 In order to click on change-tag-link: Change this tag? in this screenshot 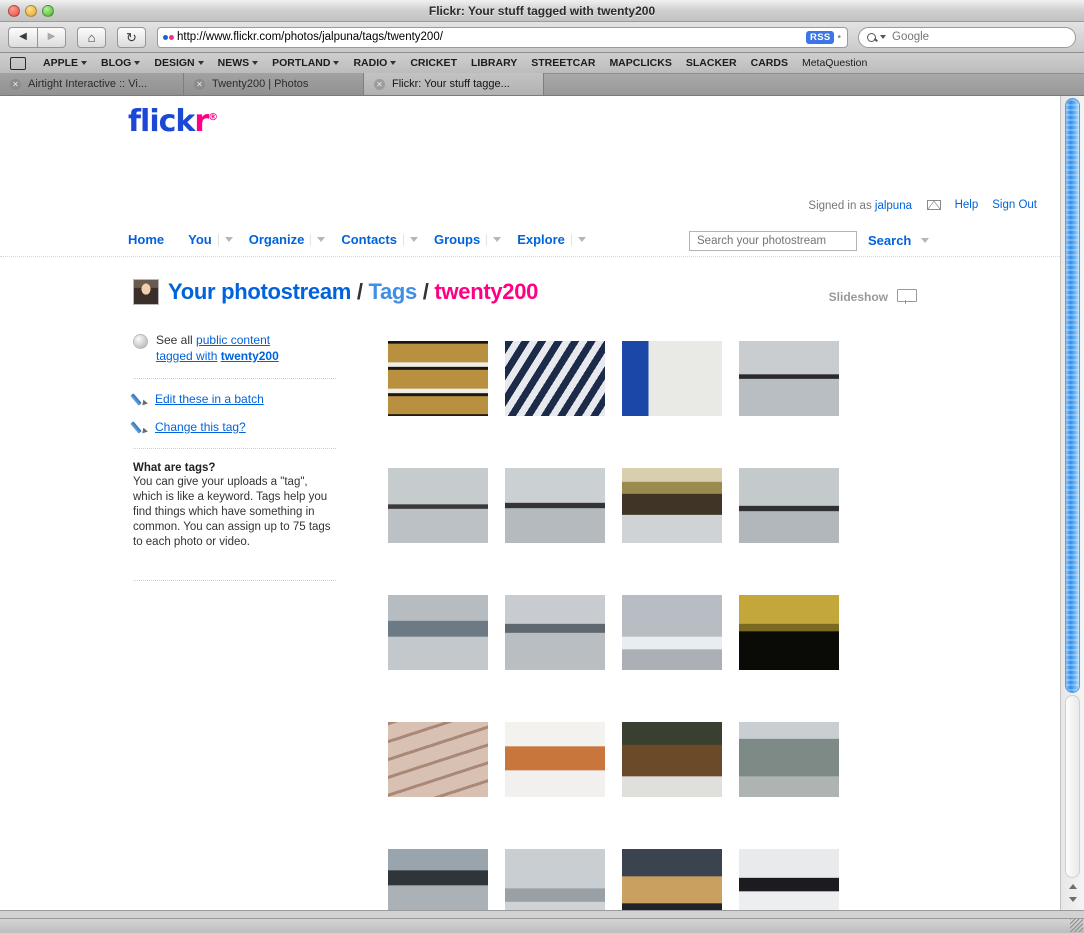, I will do `click(200, 427)`.